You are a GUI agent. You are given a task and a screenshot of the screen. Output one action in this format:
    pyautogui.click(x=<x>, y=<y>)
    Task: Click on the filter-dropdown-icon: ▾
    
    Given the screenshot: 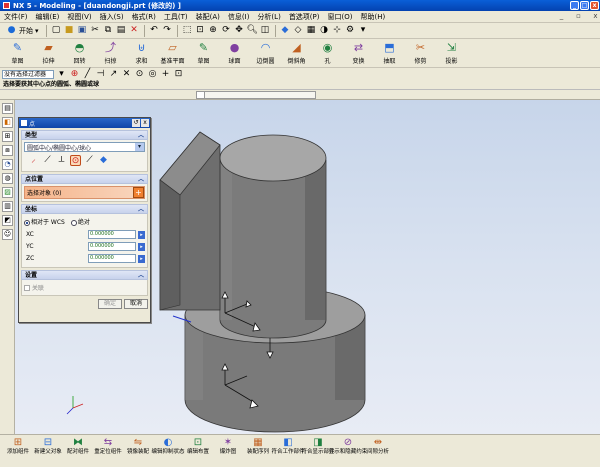 What is the action you would take?
    pyautogui.click(x=61, y=74)
    